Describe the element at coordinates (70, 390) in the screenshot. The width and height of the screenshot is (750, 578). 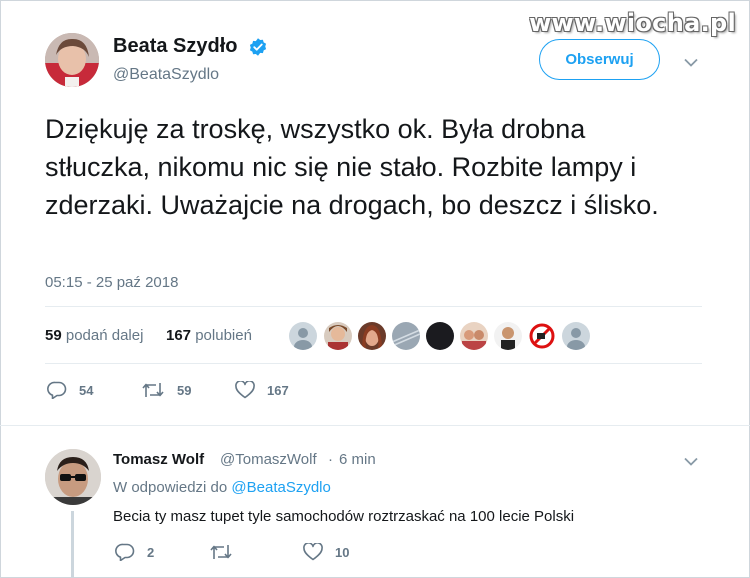
I see `reply-action: 54` at that location.